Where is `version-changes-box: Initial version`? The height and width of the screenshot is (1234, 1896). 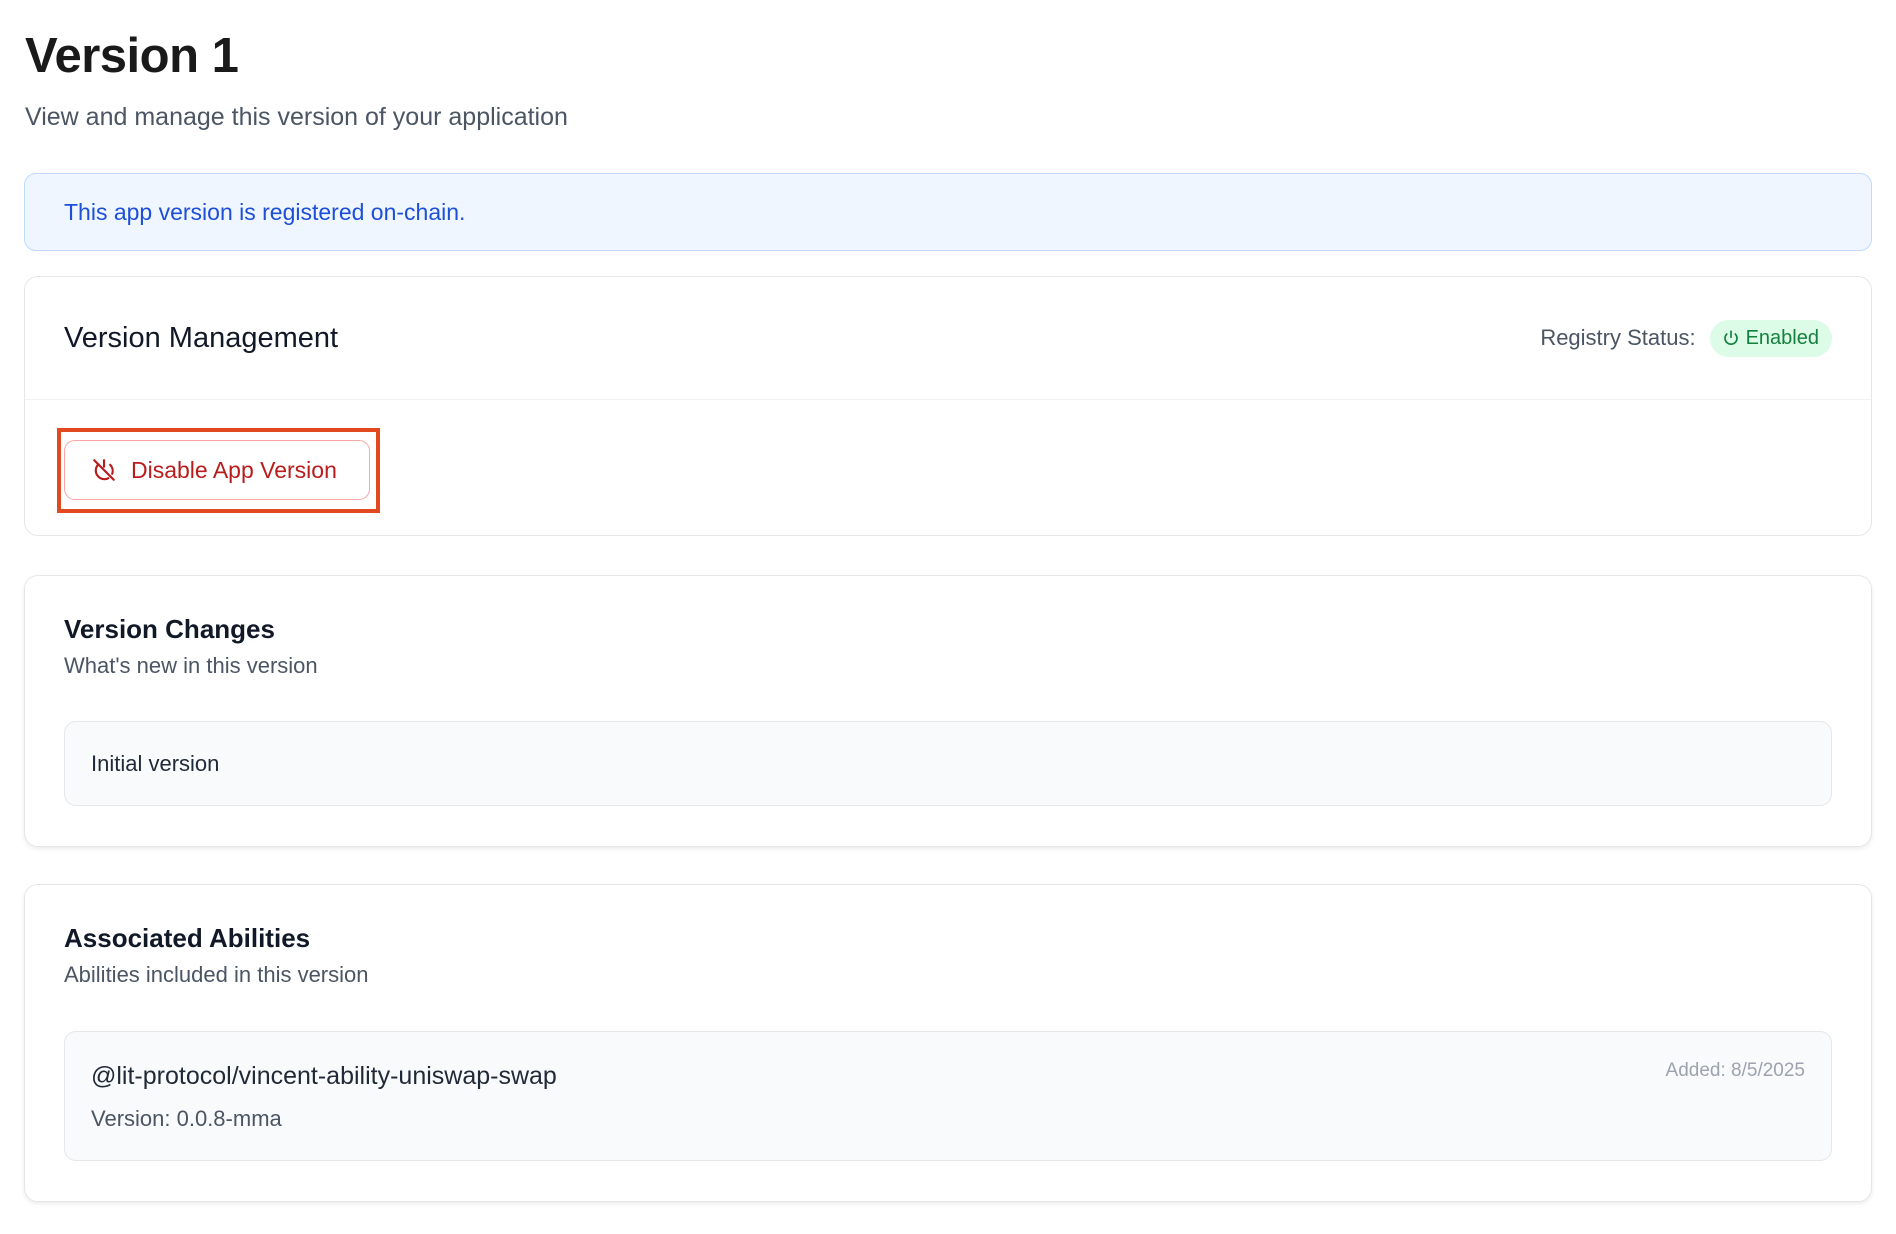 version-changes-box: Initial version is located at coordinates (948, 763).